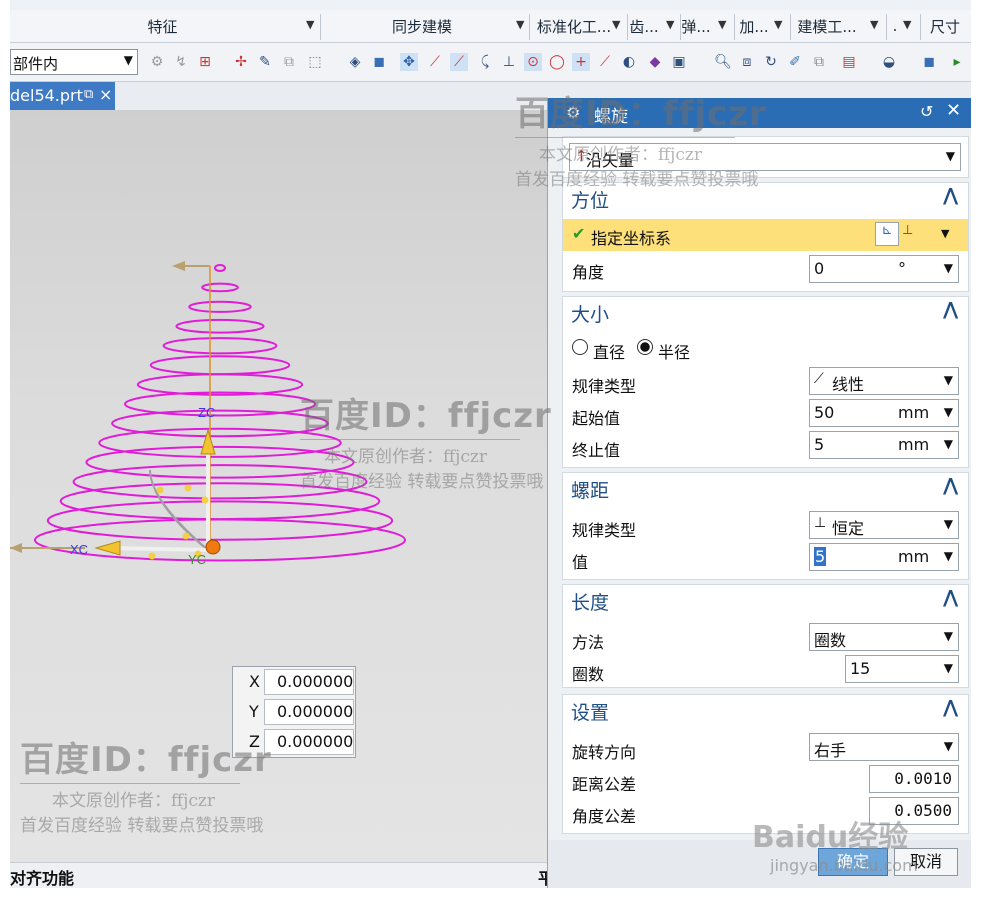 This screenshot has width=982, height=902. I want to click on ribbon-group-sync-modeling: 同步建模, so click(422, 26).